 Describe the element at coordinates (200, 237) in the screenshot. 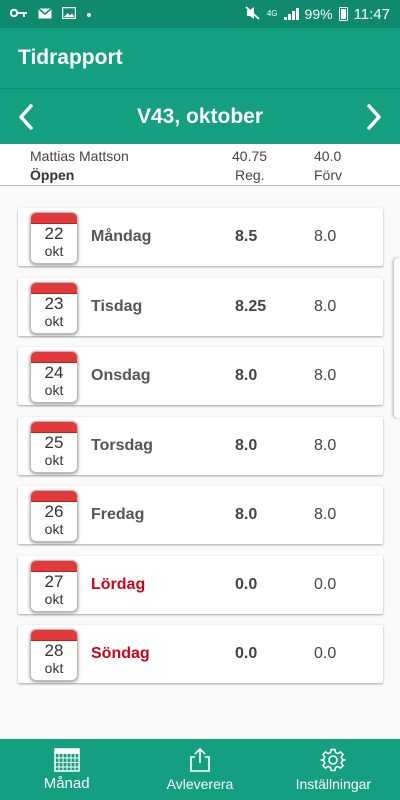

I see `day-row: 22 okt Måndag 8.5 8.0` at that location.